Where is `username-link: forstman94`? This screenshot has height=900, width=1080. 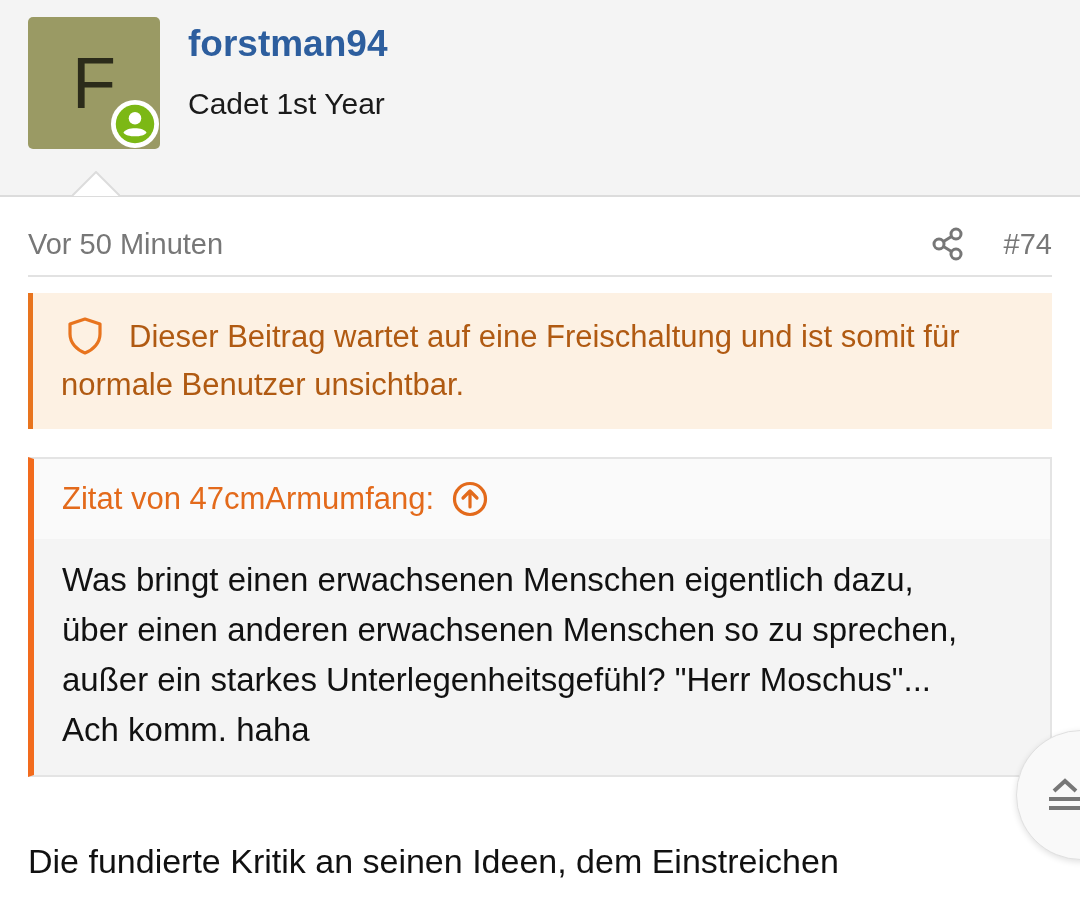
username-link: forstman94 is located at coordinates (288, 44).